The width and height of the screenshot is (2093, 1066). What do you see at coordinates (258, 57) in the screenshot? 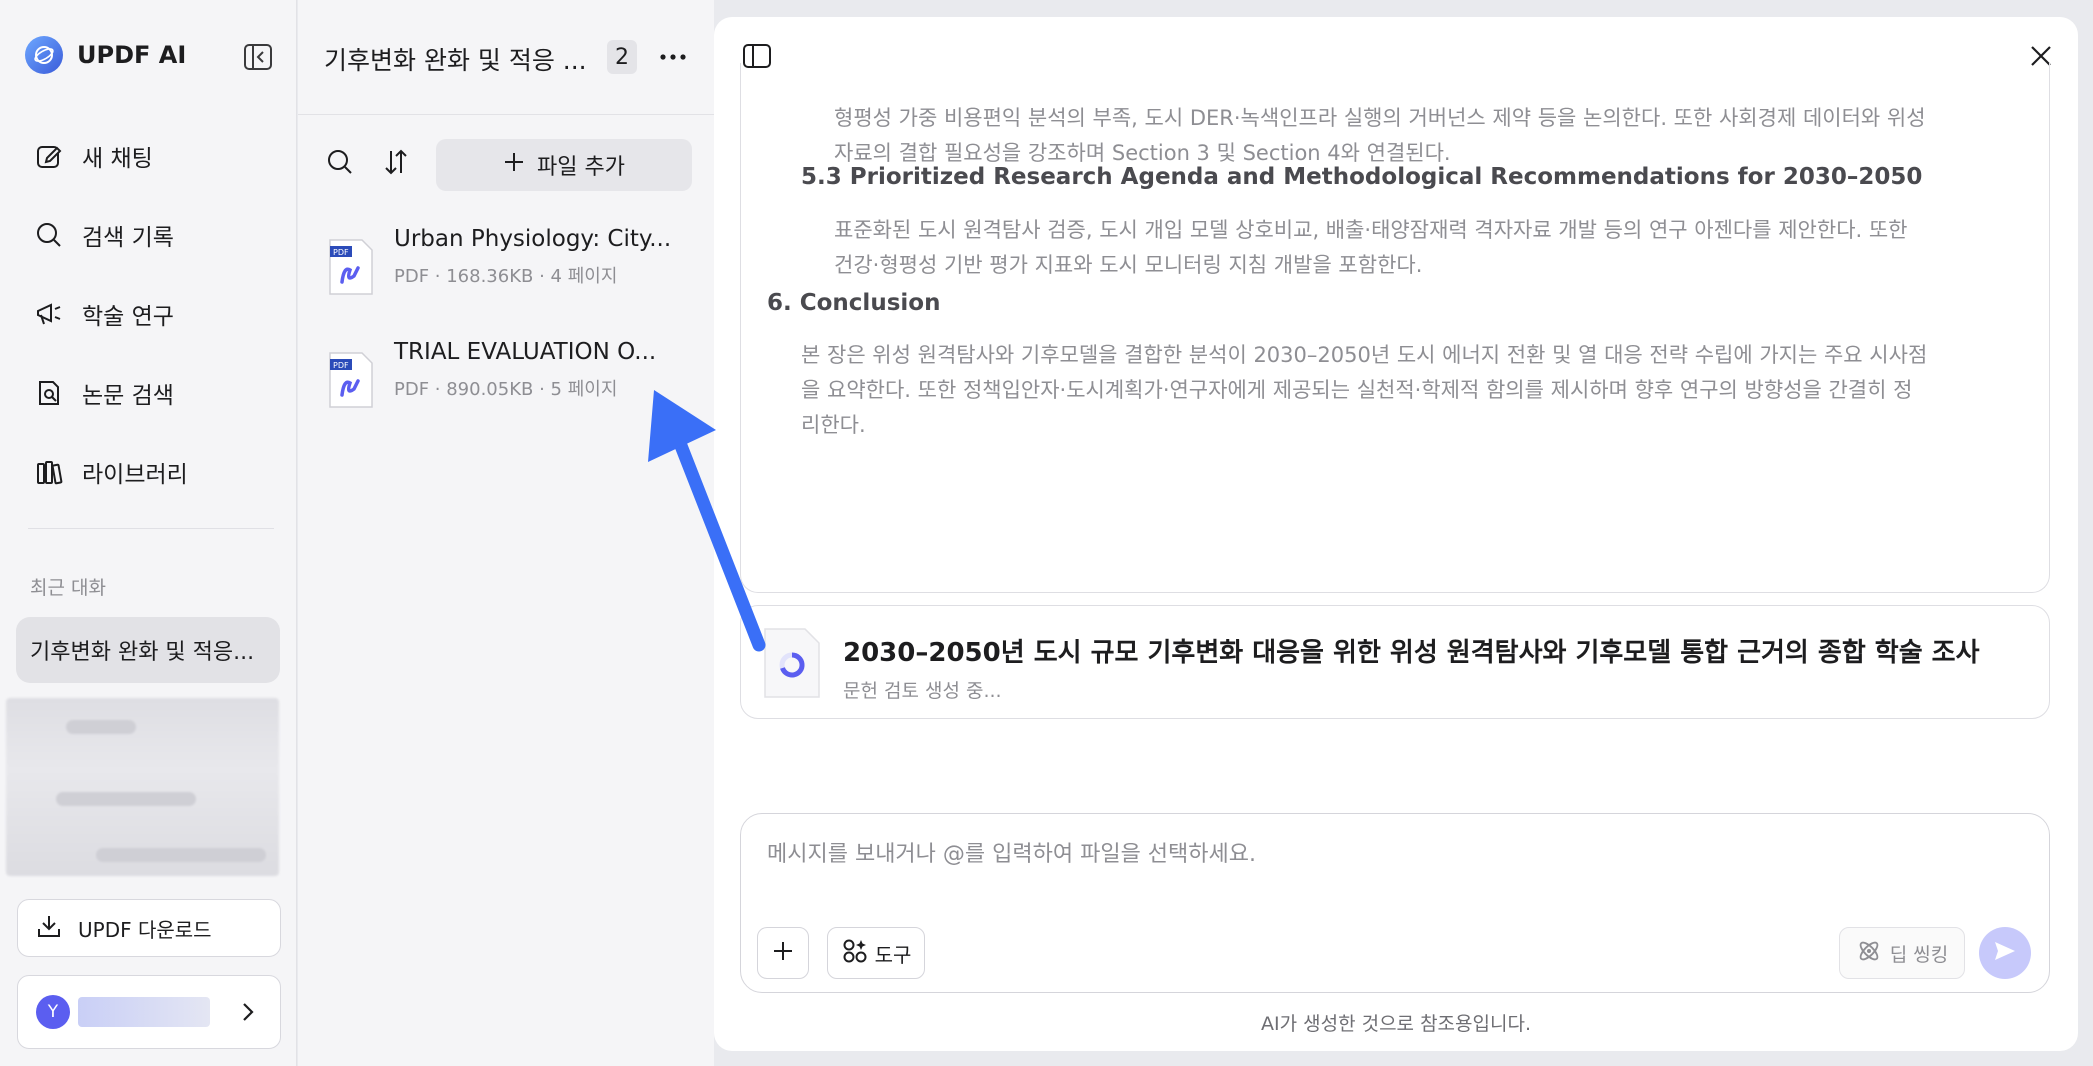
I see `collapse-sidebar-icon` at bounding box center [258, 57].